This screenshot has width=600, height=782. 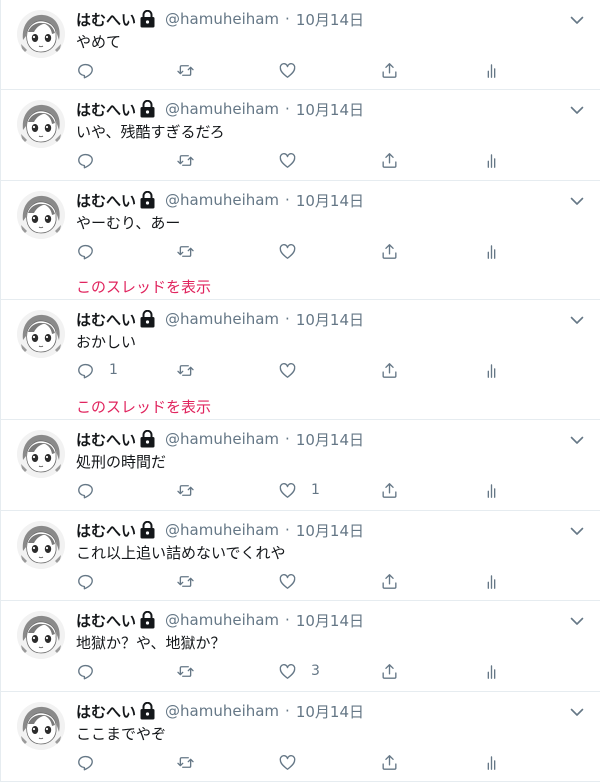 I want to click on tweet: はむへい @hamuheiham · 10月14日 処刑の時間だ 1, so click(x=300, y=465).